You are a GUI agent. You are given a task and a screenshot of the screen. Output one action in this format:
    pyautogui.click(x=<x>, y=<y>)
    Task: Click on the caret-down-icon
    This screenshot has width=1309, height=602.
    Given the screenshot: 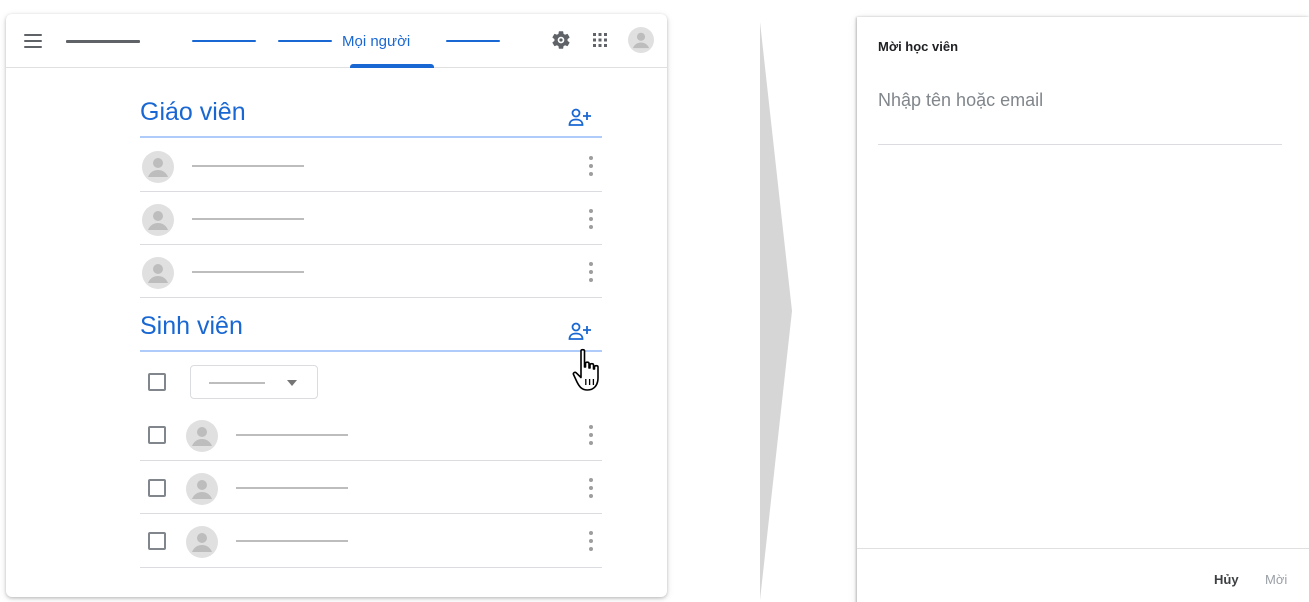 What is the action you would take?
    pyautogui.click(x=292, y=383)
    